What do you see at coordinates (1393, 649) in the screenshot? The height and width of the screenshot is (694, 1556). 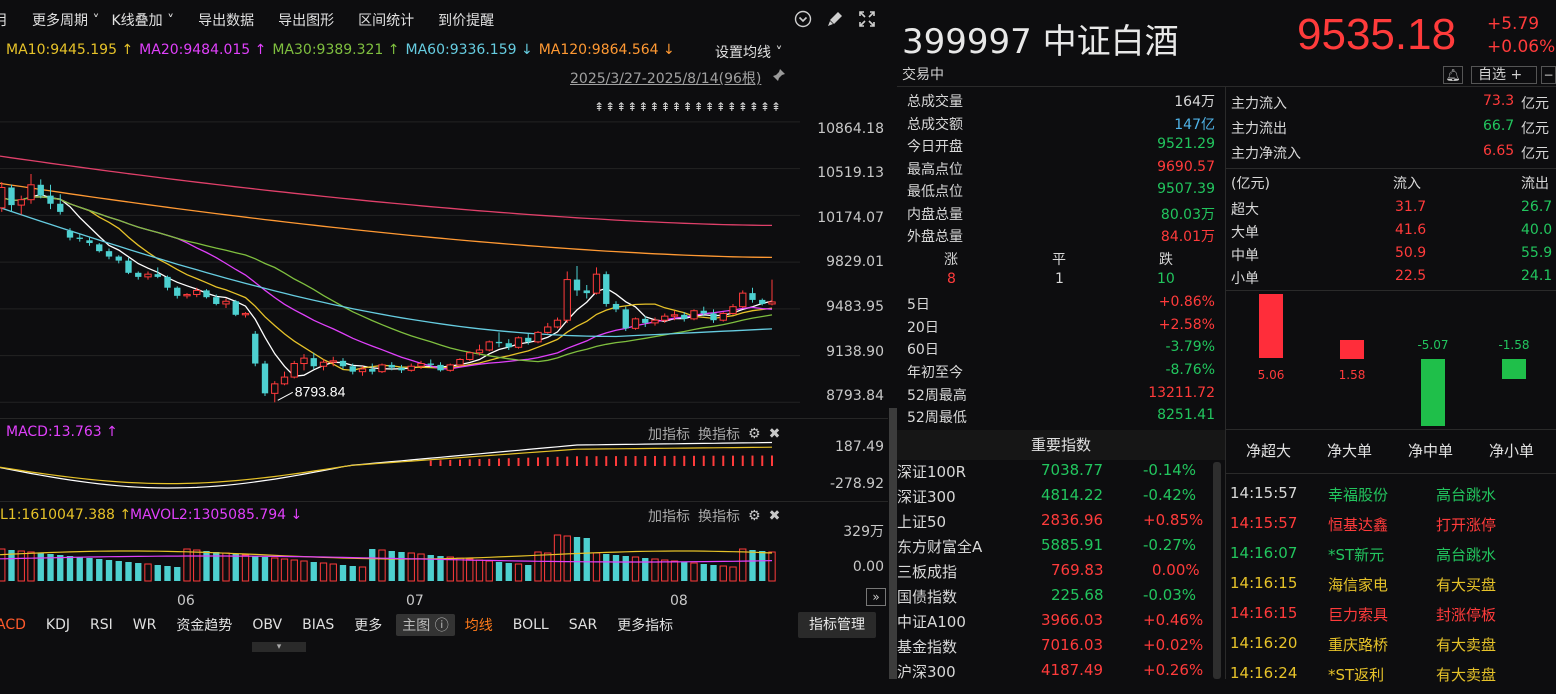 I see `alert-row: 14:16:20 重庆路桥 有大卖盘` at bounding box center [1393, 649].